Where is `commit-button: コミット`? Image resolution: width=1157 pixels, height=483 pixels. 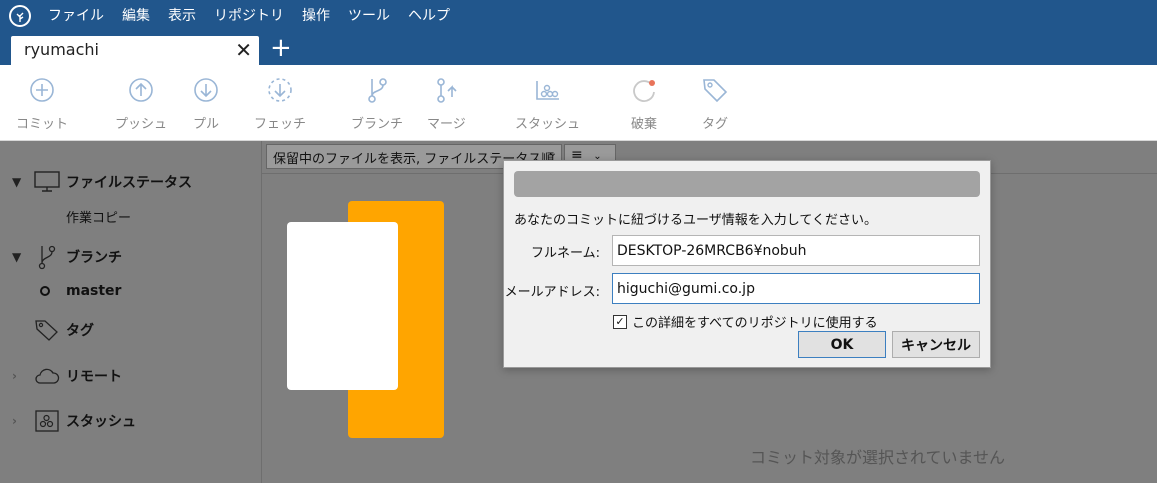 commit-button: コミット is located at coordinates (42, 103).